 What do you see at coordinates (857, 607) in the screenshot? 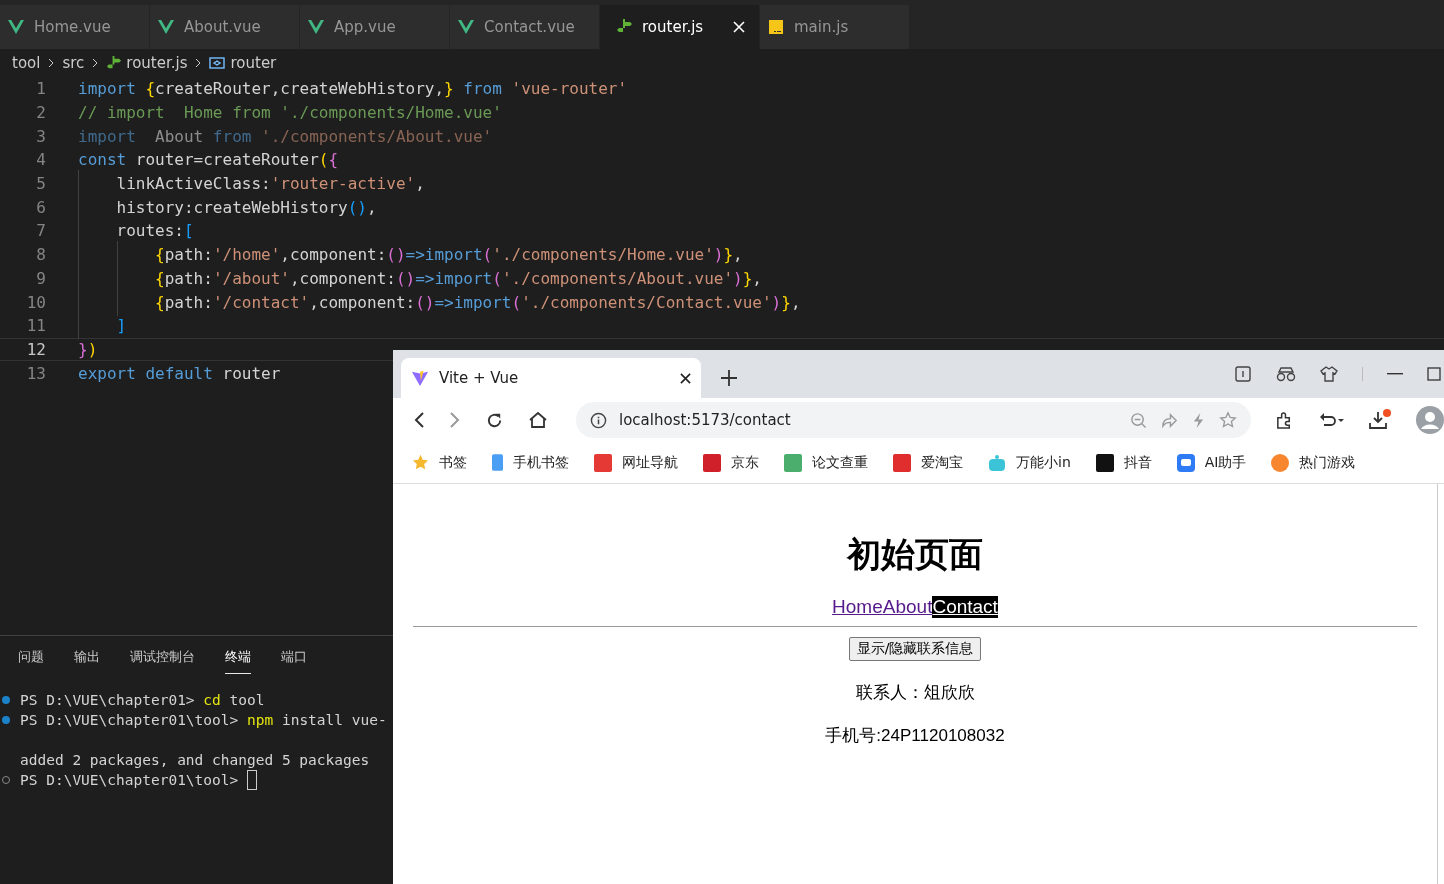
I see `nav-link: Home` at bounding box center [857, 607].